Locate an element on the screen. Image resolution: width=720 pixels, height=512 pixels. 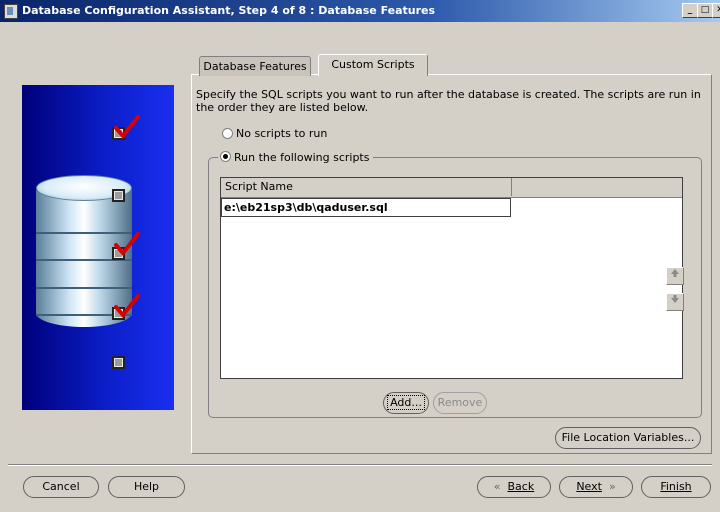
back-button: « Back is located at coordinates (514, 487).